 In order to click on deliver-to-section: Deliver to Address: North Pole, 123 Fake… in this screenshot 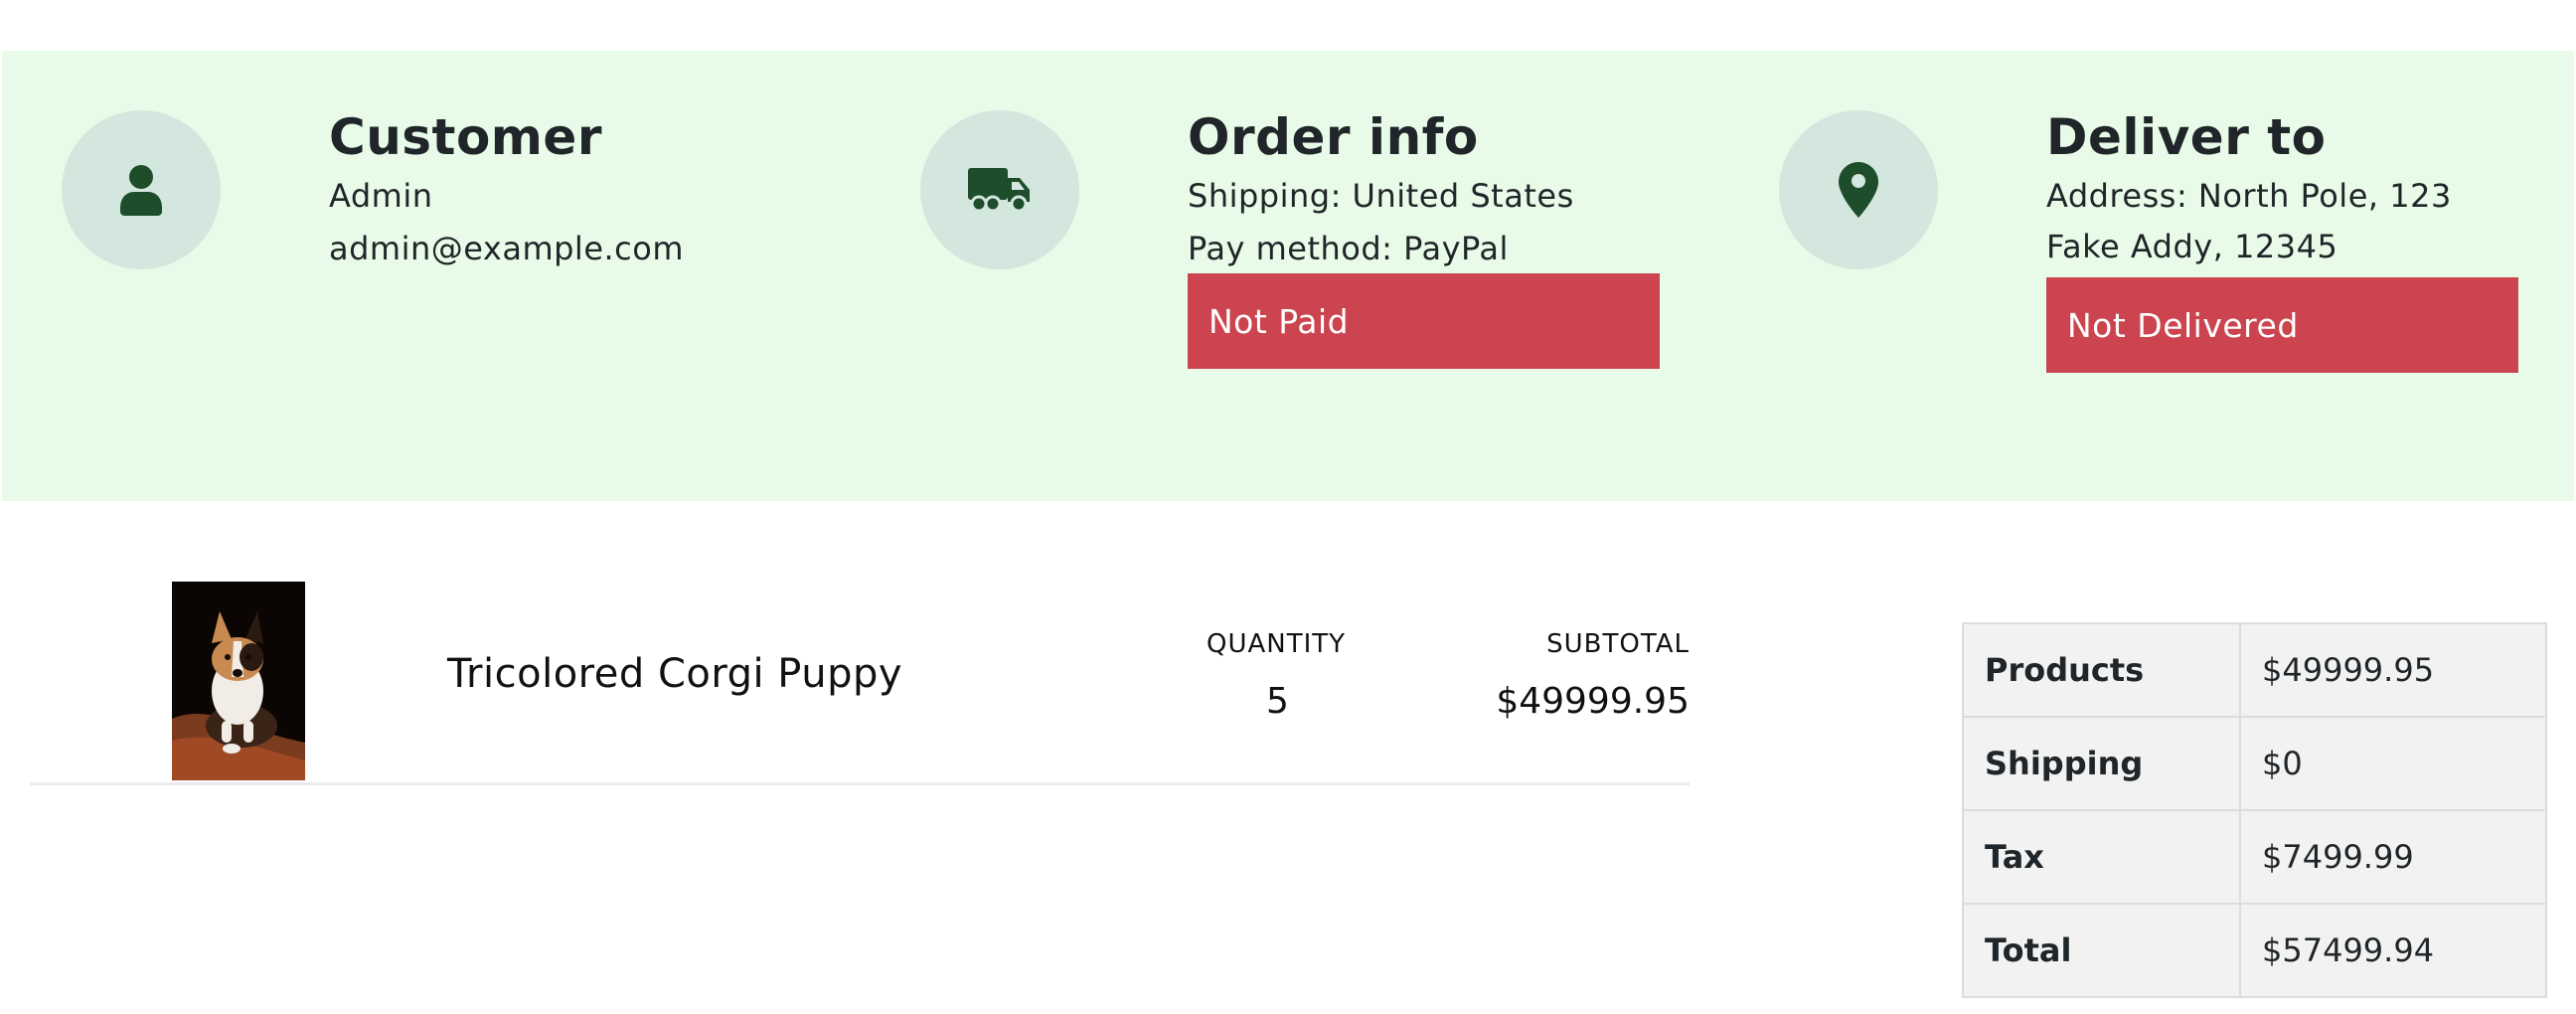, I will do `click(2145, 276)`.